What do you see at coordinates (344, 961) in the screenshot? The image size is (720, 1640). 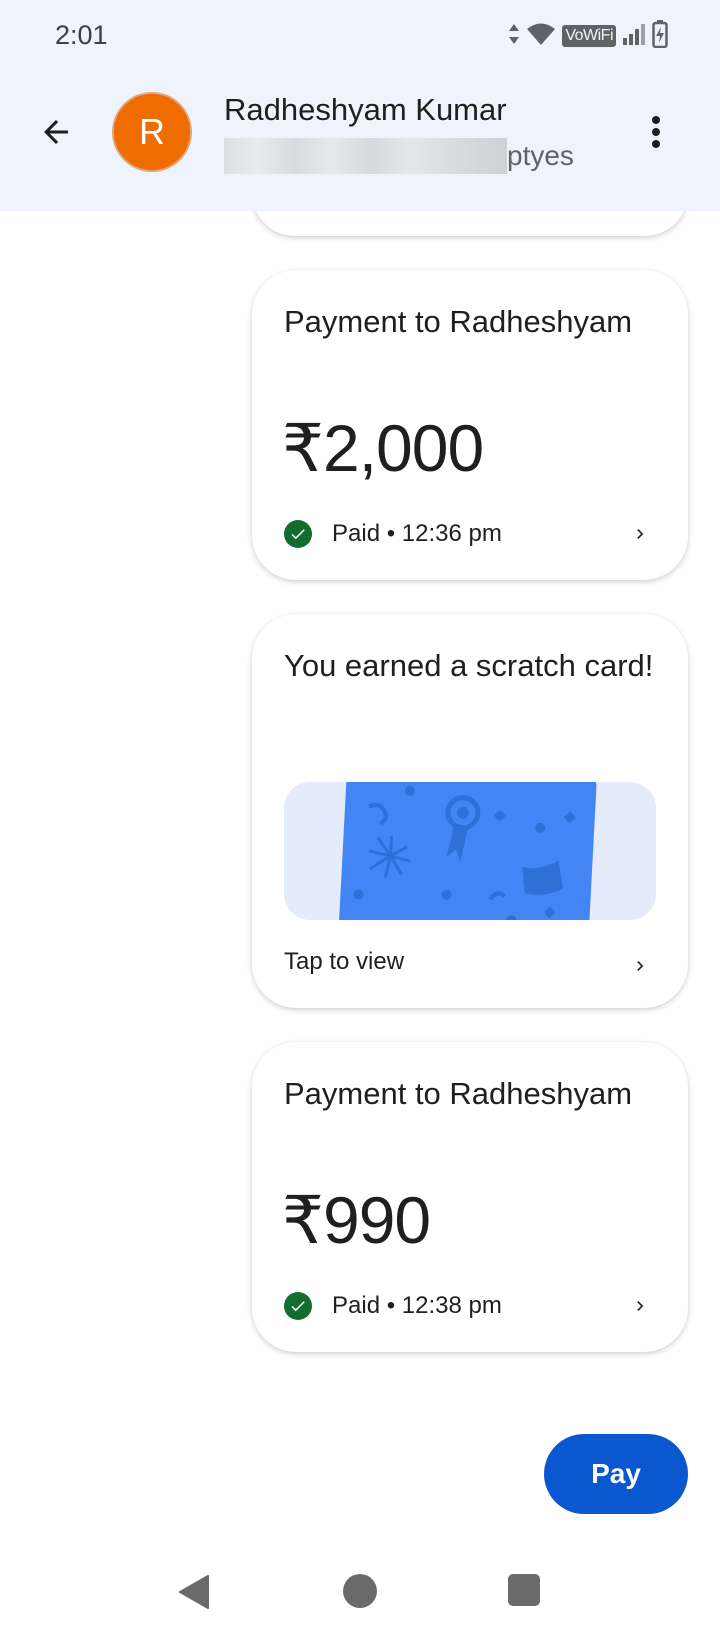 I see `tap-to-view-label: Tap to view` at bounding box center [344, 961].